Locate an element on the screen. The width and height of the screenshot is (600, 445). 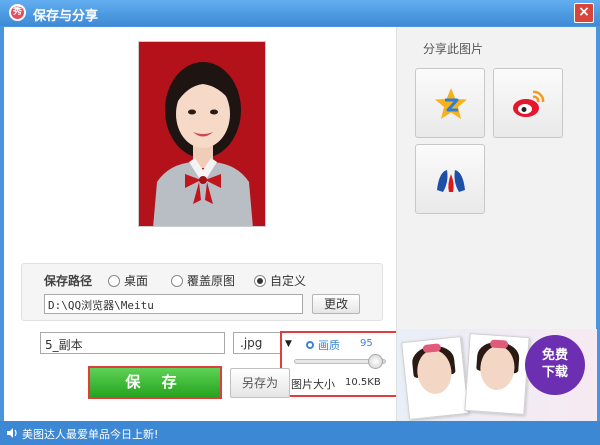
status-bar: 美图达人最爱单品今日上新! is located at coordinates (300, 433).